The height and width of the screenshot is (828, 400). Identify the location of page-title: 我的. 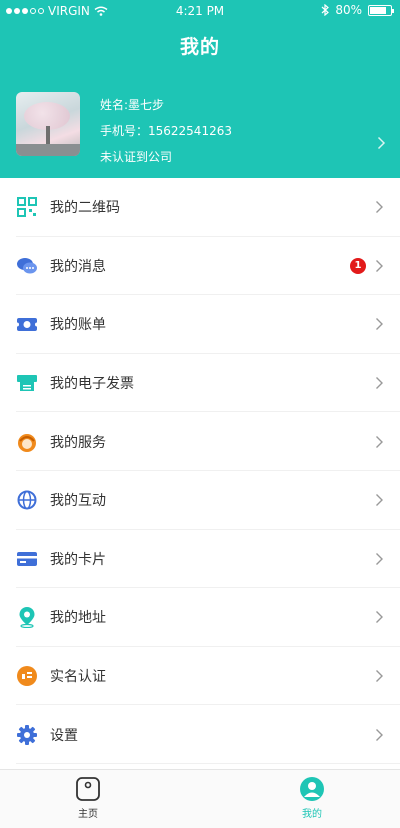
(199, 47).